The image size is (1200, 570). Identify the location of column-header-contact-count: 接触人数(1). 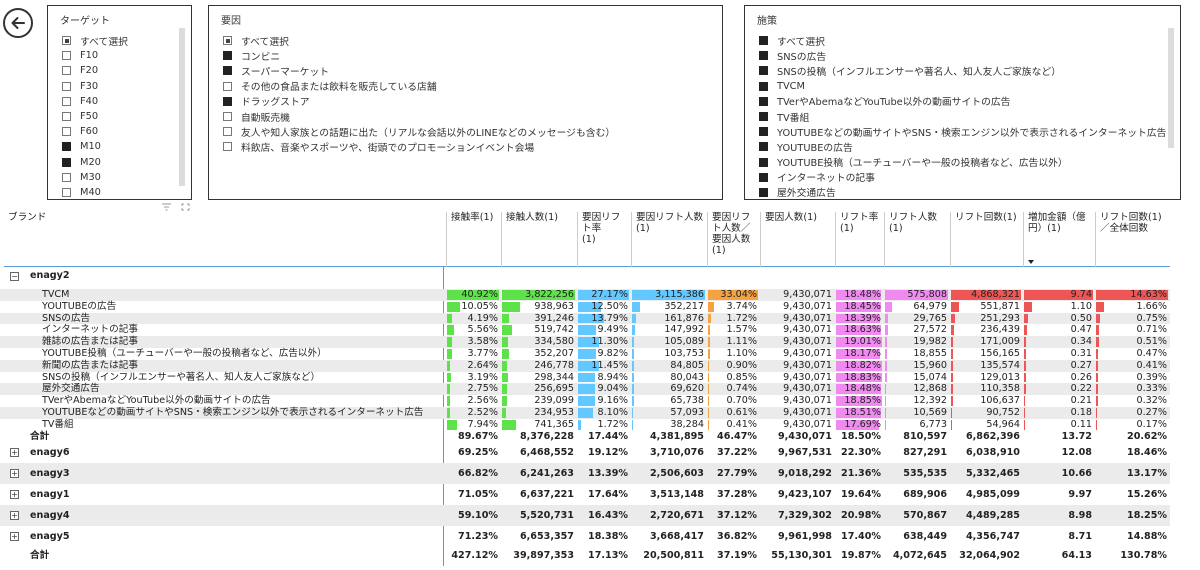
(540, 239).